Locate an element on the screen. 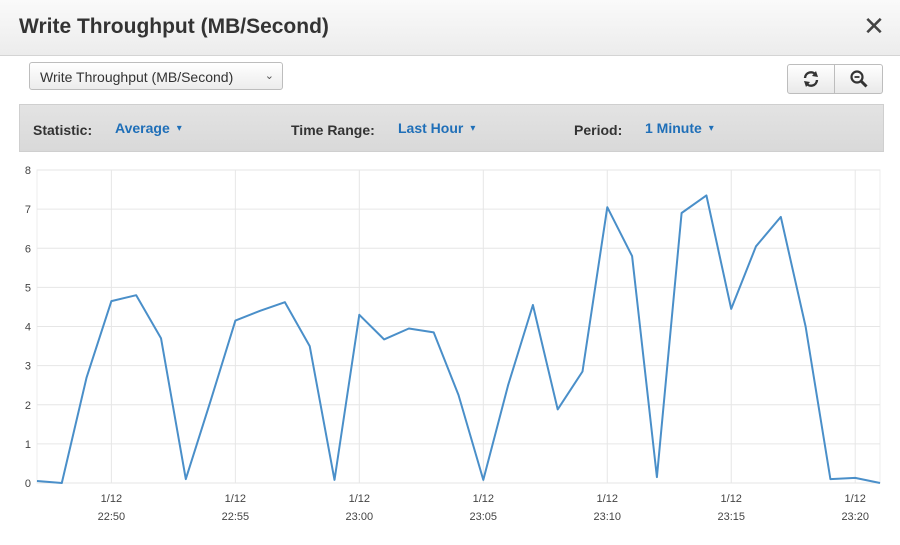 This screenshot has height=545, width=900. x-tick-time-label: 23:20 is located at coordinates (855, 517).